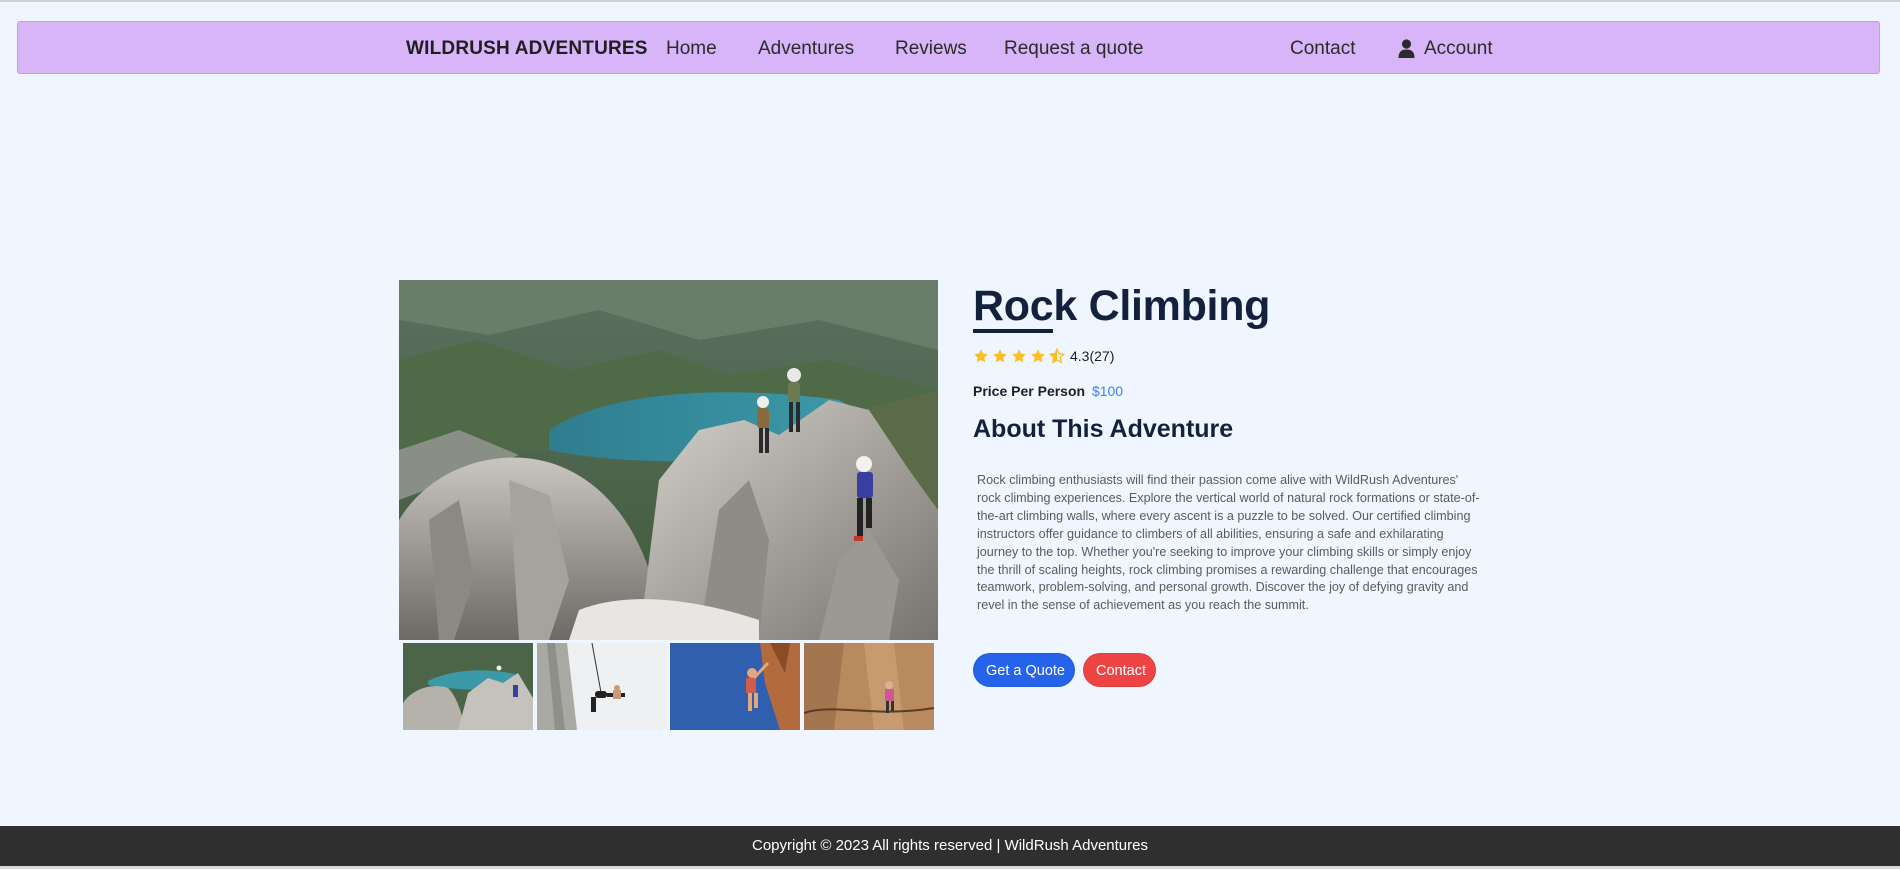 The width and height of the screenshot is (1900, 869). I want to click on price-row: Price Per Person $100, so click(1048, 391).